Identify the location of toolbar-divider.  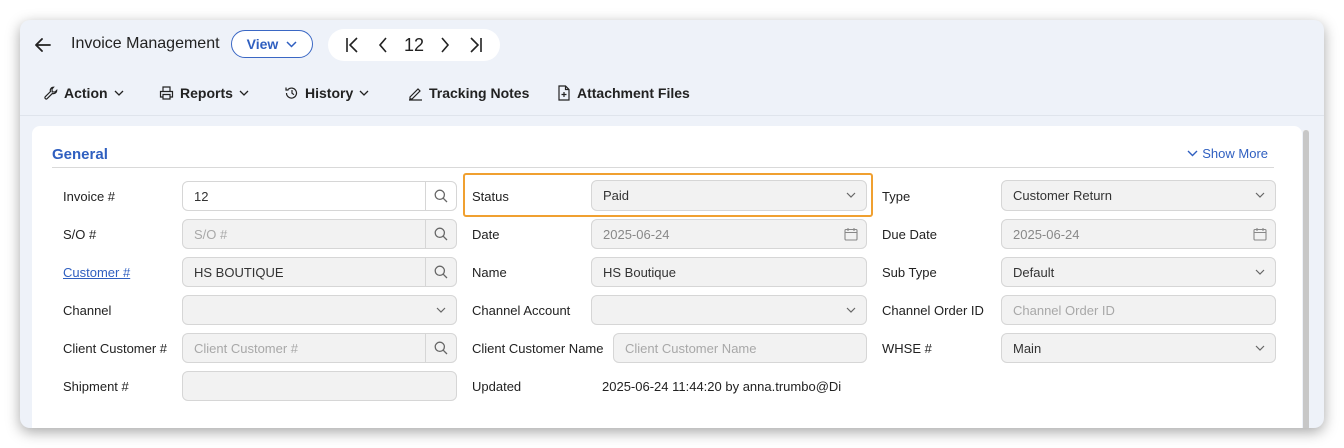
(672, 115).